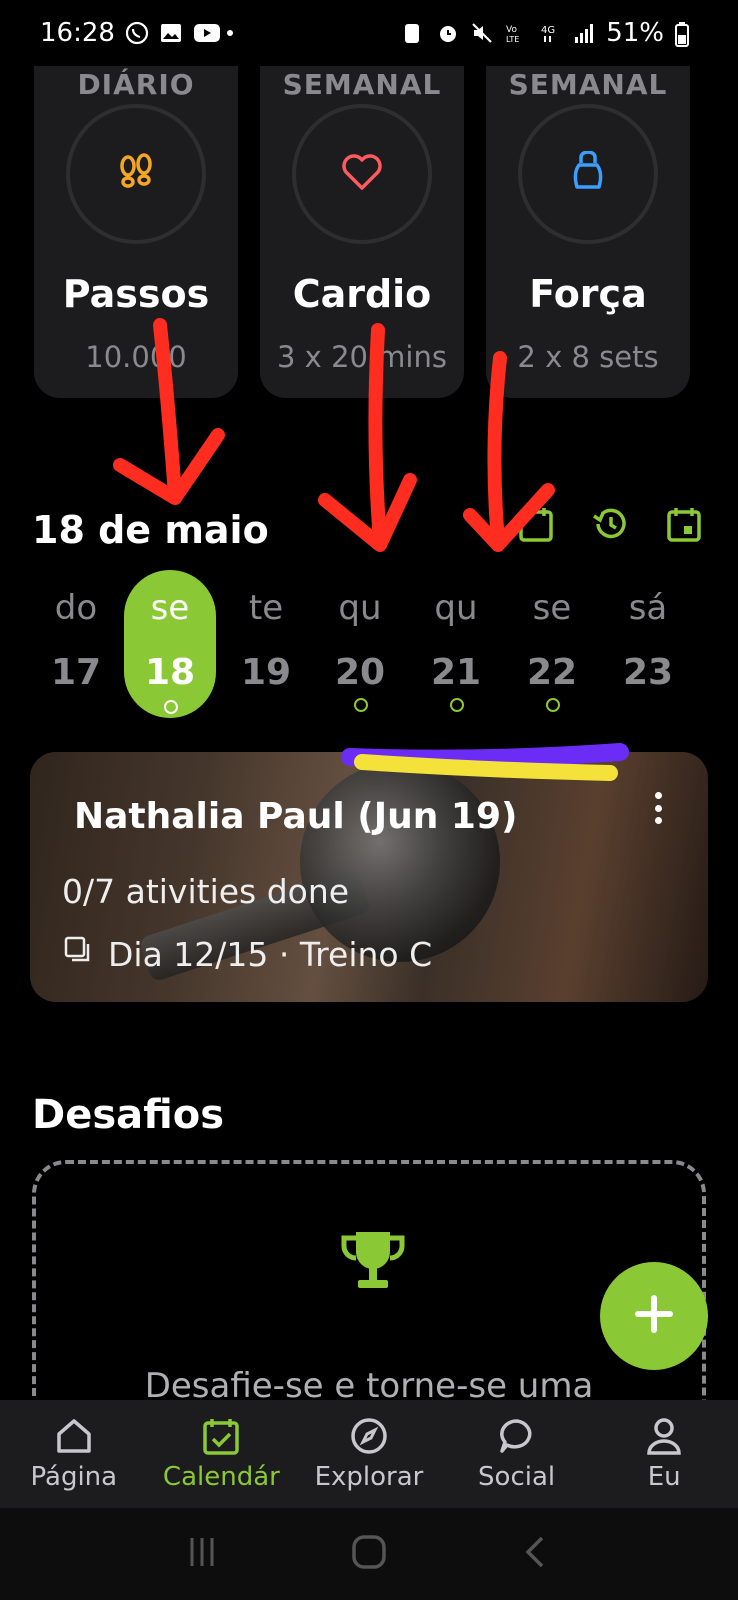 The image size is (738, 1600). I want to click on goal-card-cardio: SEMANAL Cardio 3 x 20 mins, so click(362, 219).